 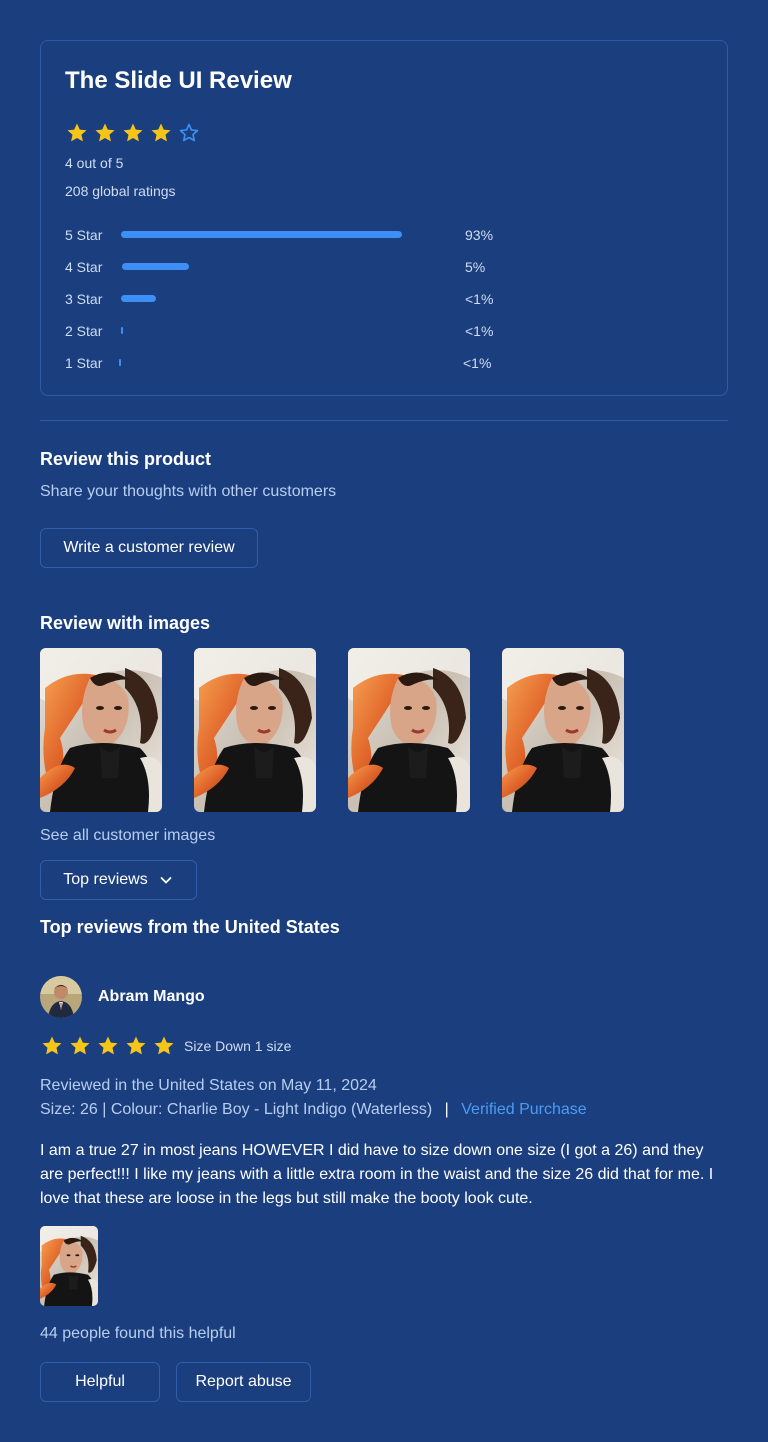 I want to click on review-size: Size: 26, so click(x=69, y=1109).